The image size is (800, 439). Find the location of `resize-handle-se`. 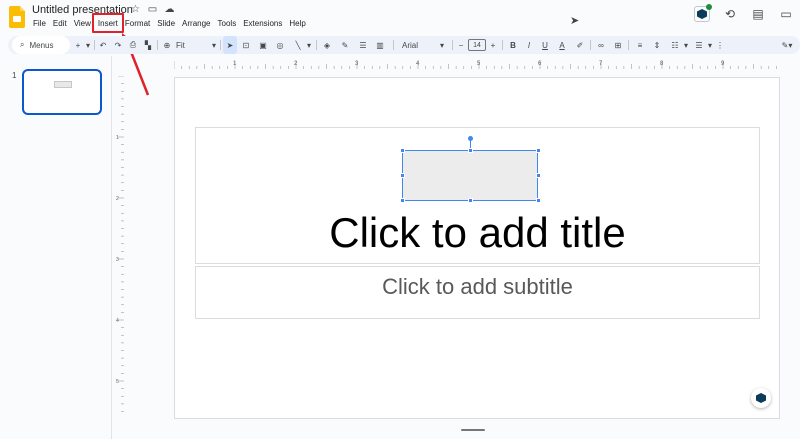

resize-handle-se is located at coordinates (538, 200).